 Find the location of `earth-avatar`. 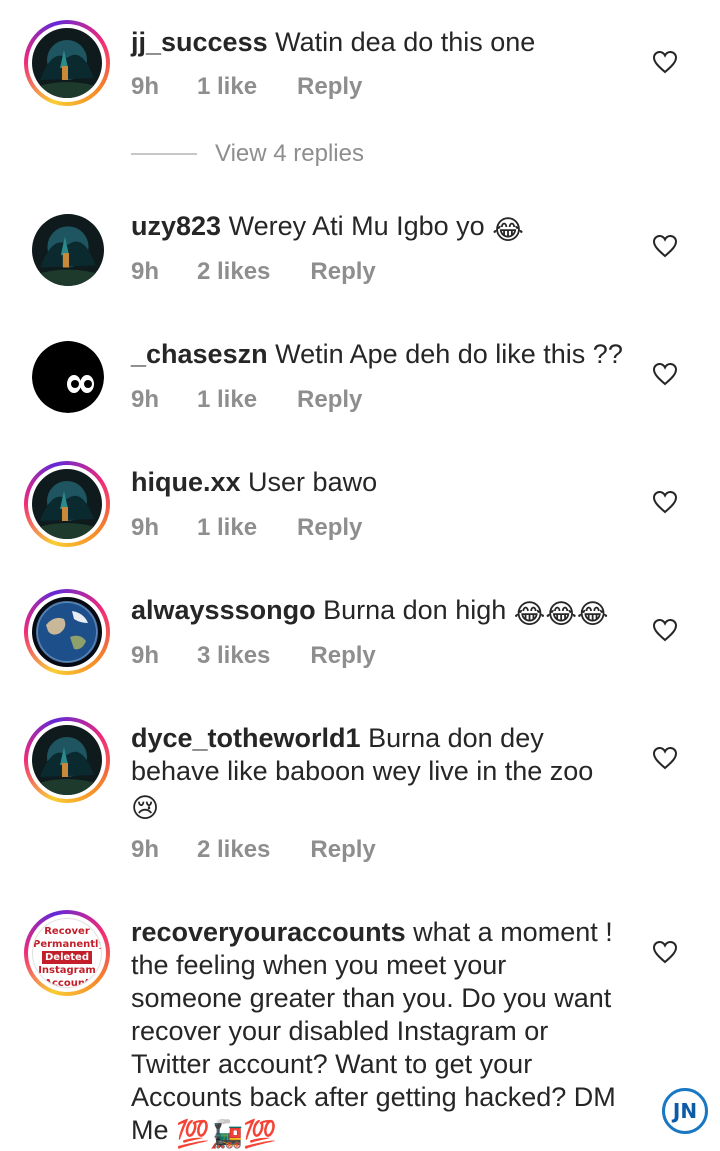

earth-avatar is located at coordinates (67, 632).